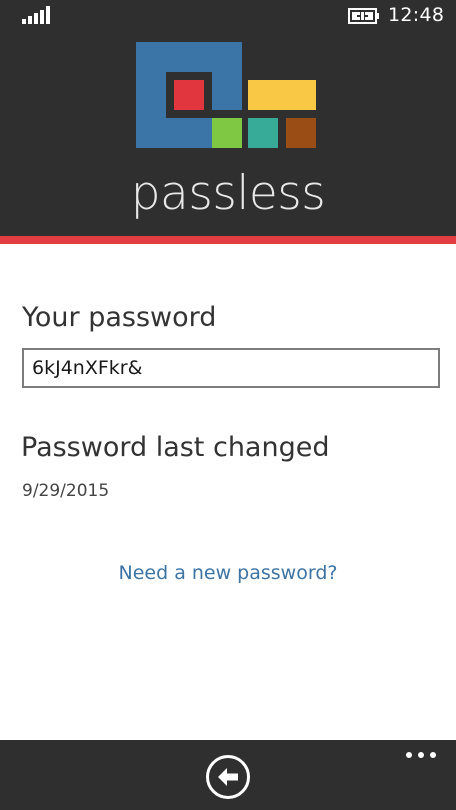  Describe the element at coordinates (228, 16) in the screenshot. I see `status-bar: 12:48` at that location.